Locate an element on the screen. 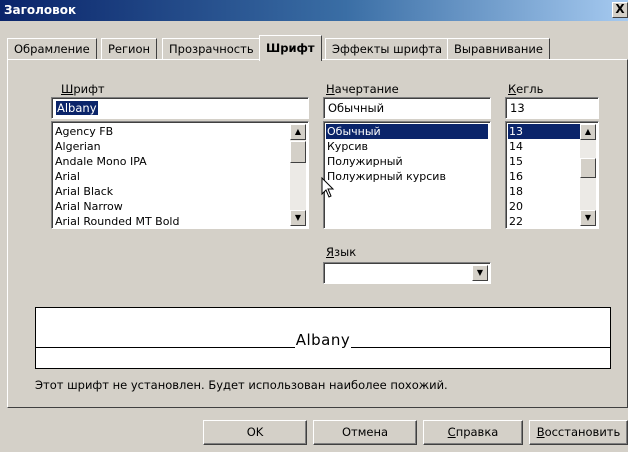 The width and height of the screenshot is (628, 452). list-item: Arial Narrow is located at coordinates (172, 206).